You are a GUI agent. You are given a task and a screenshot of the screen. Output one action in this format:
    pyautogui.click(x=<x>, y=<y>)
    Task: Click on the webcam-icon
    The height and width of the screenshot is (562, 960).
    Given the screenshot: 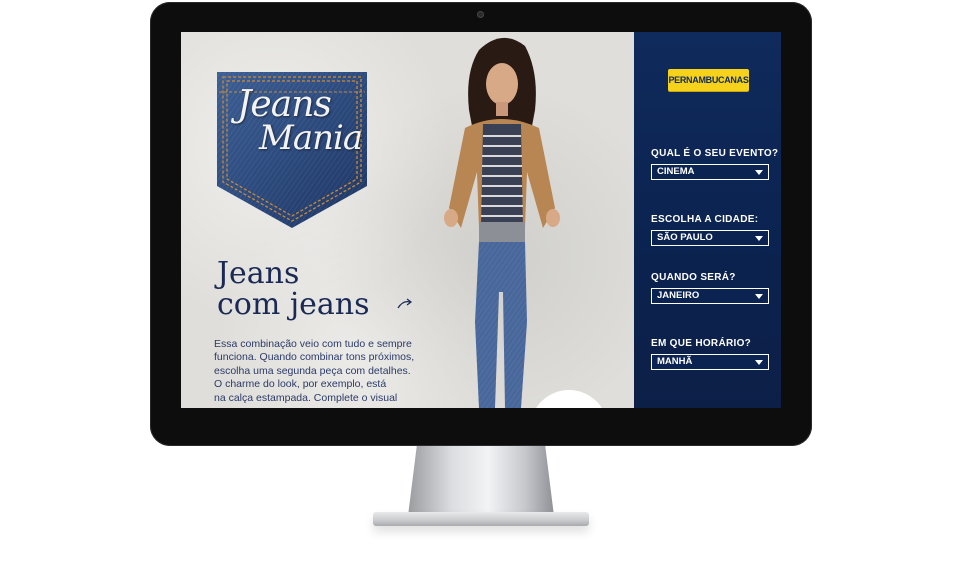 What is the action you would take?
    pyautogui.click(x=480, y=14)
    